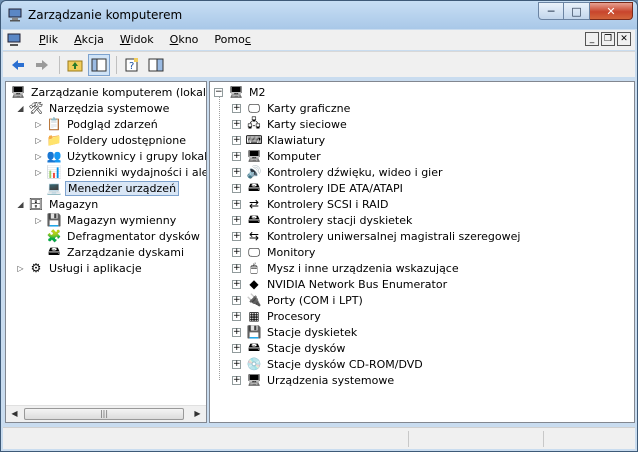 The image size is (638, 452). What do you see at coordinates (340, 284) in the screenshot?
I see `device-category-row: + ◆ NVIDIA Network Bus Enumerator` at bounding box center [340, 284].